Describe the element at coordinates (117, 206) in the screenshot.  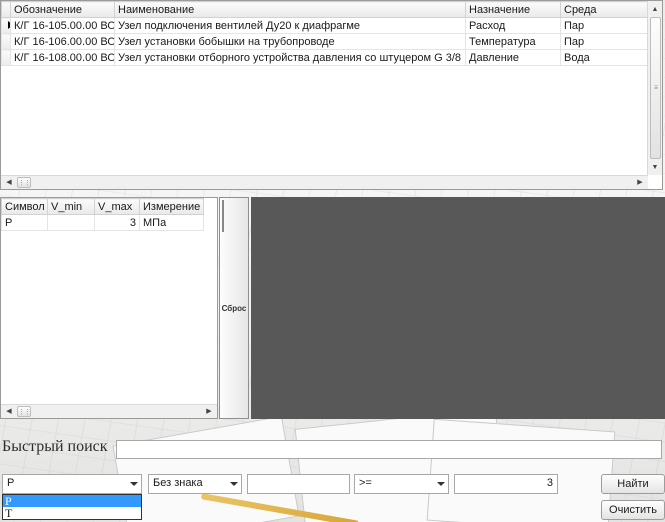
I see `column-header-vmax: V_max` at that location.